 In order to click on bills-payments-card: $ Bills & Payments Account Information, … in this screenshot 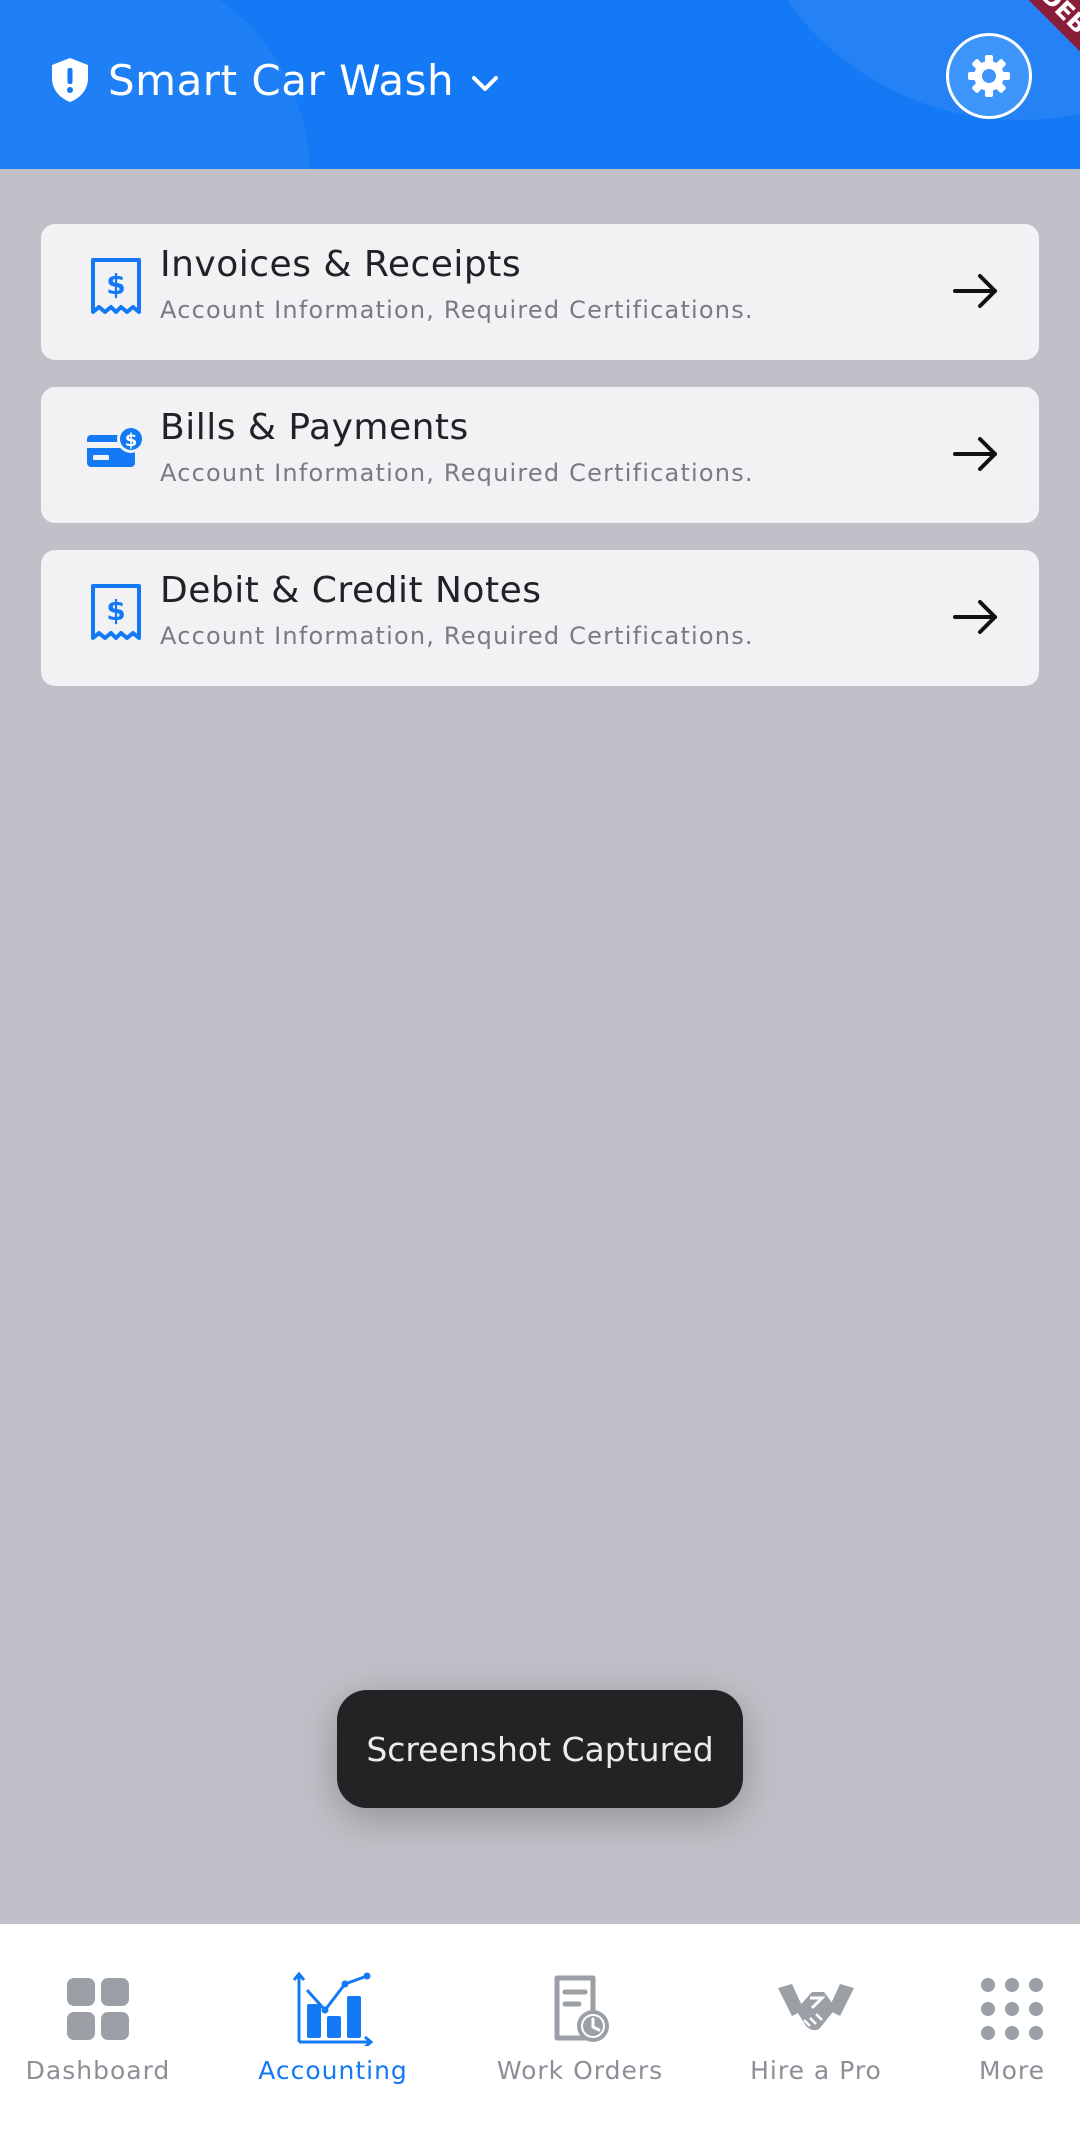, I will do `click(540, 455)`.